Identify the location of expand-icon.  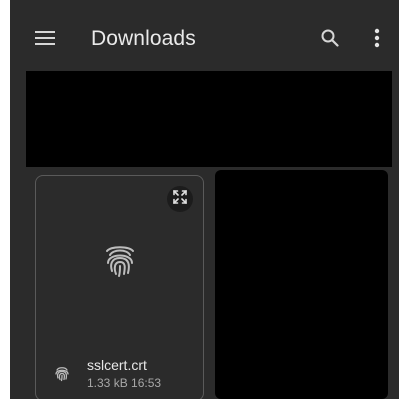
(180, 199).